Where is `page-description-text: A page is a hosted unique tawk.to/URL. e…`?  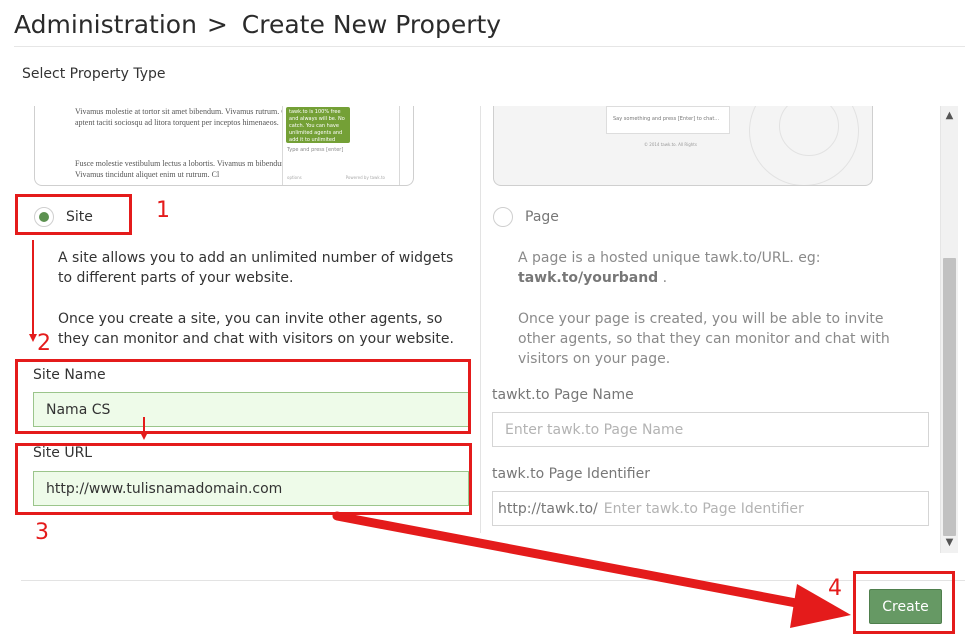 page-description-text: A page is a hosted unique tawk.to/URL. e… is located at coordinates (669, 258).